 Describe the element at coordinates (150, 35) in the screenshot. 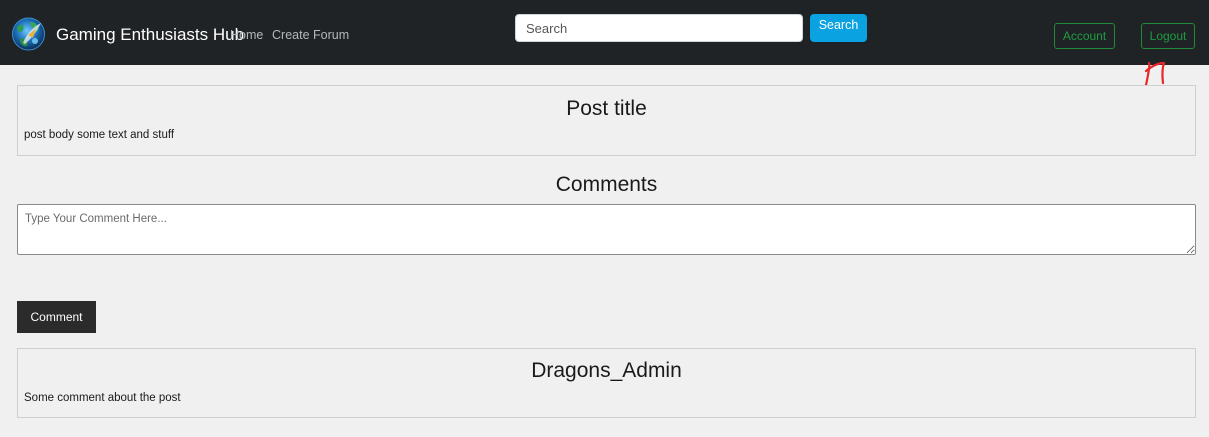

I see `brand-title: Gaming Enthusiasts Hub` at that location.